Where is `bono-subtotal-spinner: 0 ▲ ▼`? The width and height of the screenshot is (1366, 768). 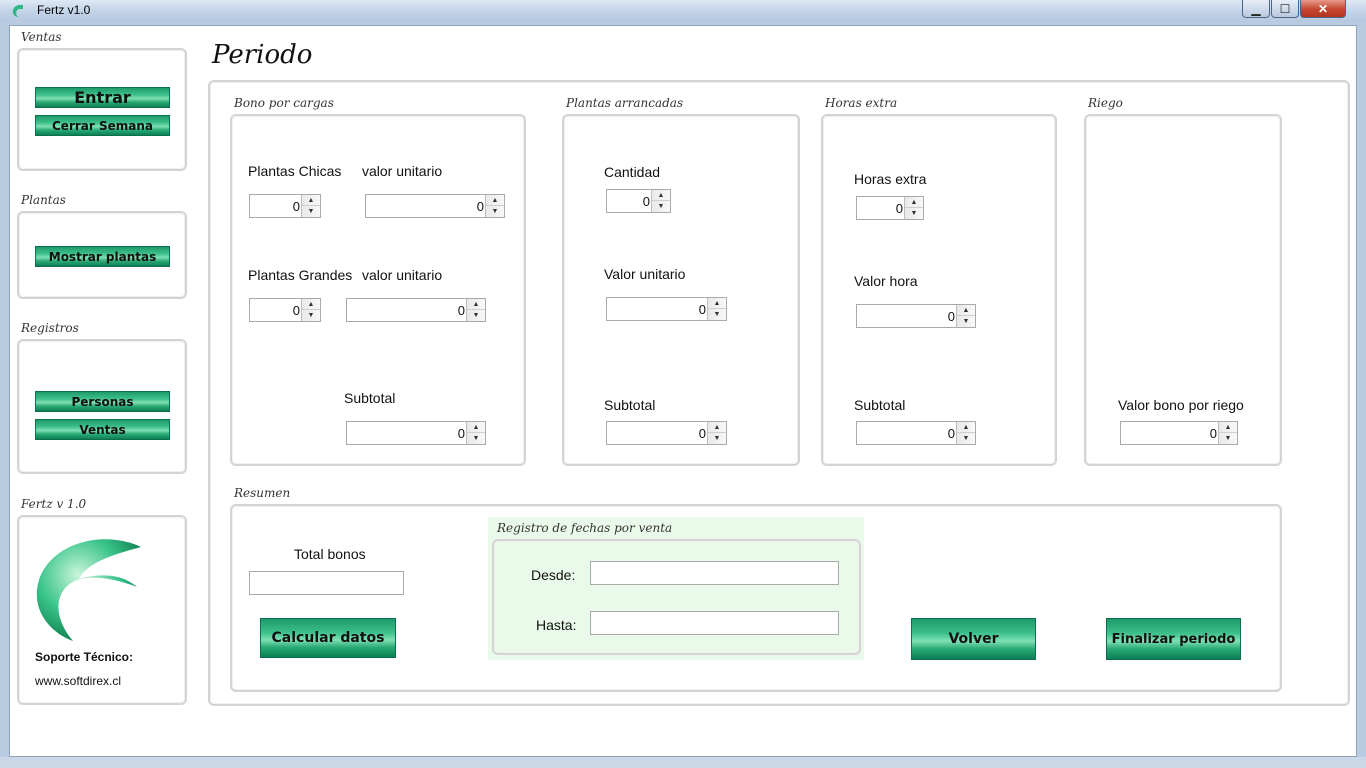 bono-subtotal-spinner: 0 ▲ ▼ is located at coordinates (416, 433).